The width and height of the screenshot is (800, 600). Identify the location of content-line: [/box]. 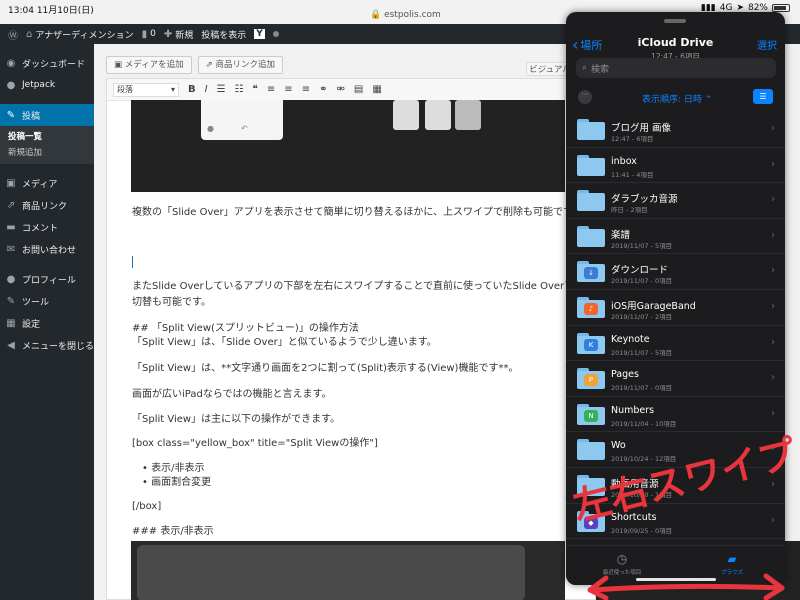
(147, 506).